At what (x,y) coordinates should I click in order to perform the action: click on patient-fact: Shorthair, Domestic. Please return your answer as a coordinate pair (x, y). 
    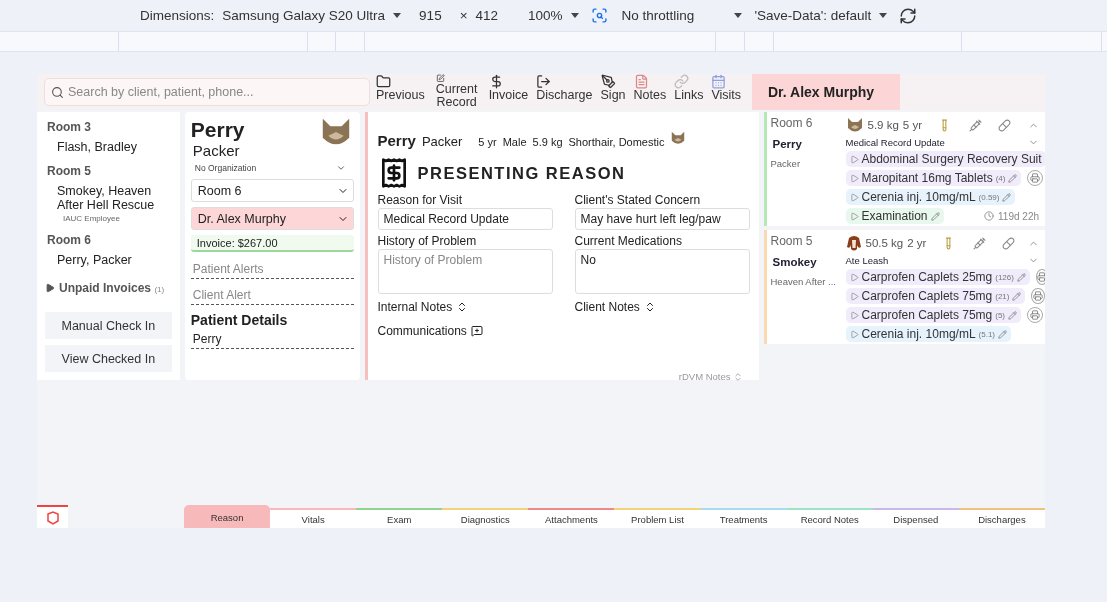
    Looking at the image, I should click on (616, 142).